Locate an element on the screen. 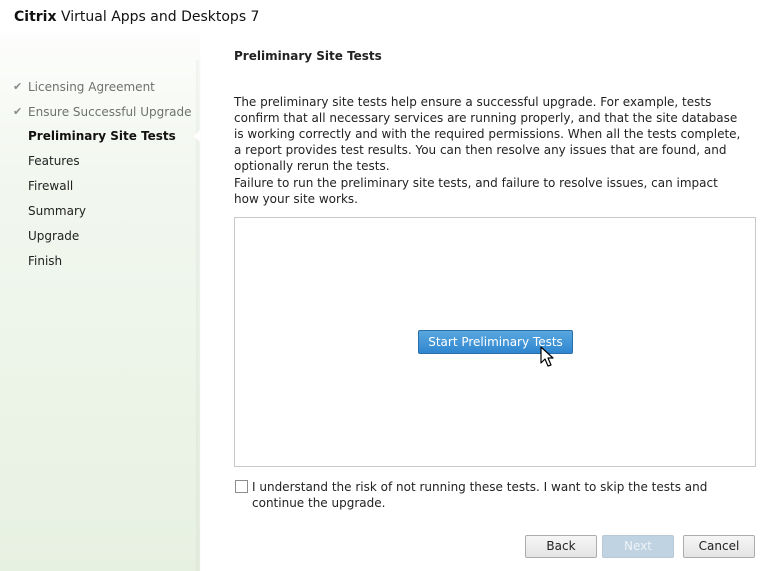 This screenshot has height=571, width=760. sidebar-item-features: Features is located at coordinates (54, 161).